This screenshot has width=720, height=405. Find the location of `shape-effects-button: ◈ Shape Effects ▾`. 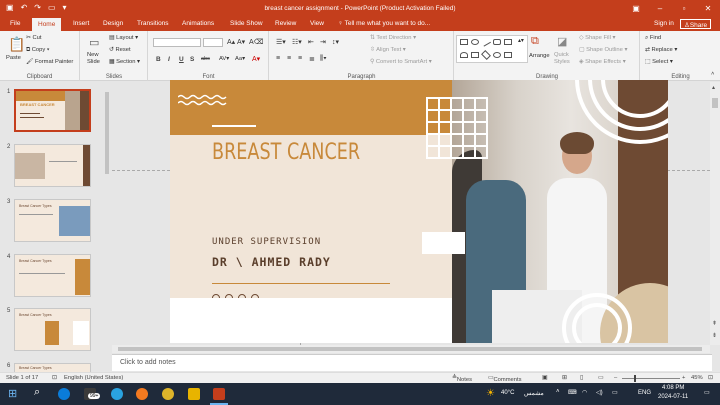

shape-effects-button: ◈ Shape Effects ▾ is located at coordinates (602, 62).